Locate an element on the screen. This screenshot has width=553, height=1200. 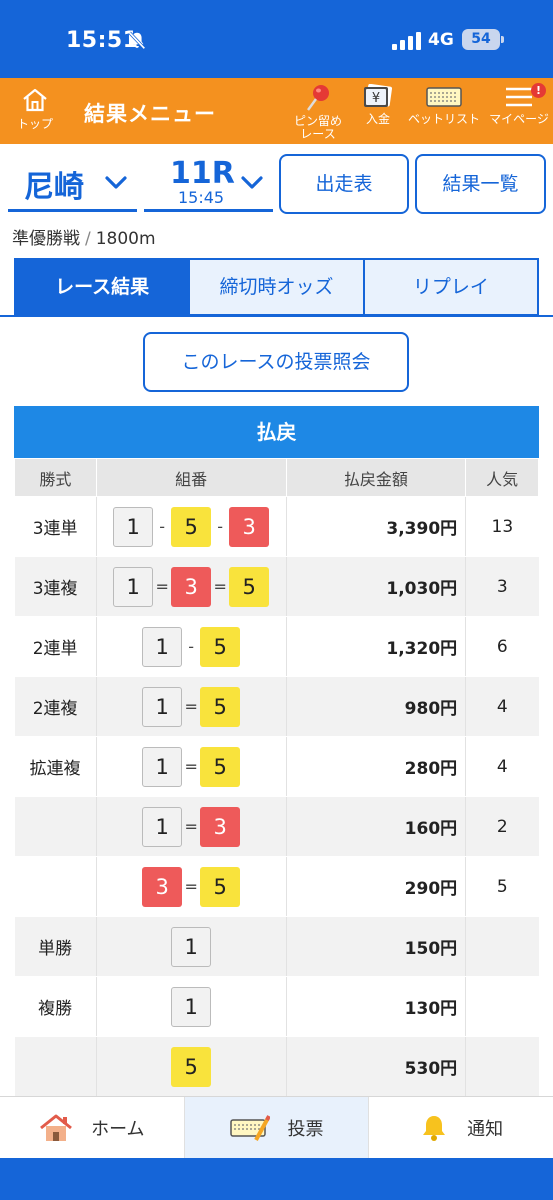
bet-type: 拡連複 is located at coordinates (55, 766).